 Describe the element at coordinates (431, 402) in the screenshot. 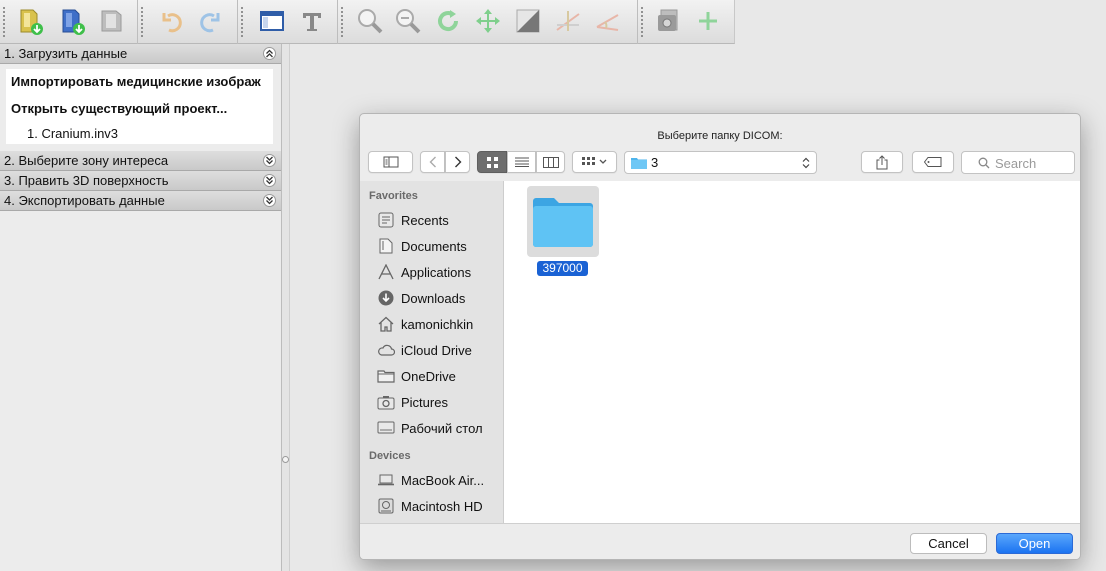

I see `sidebar-item-pictures: Pictures` at that location.